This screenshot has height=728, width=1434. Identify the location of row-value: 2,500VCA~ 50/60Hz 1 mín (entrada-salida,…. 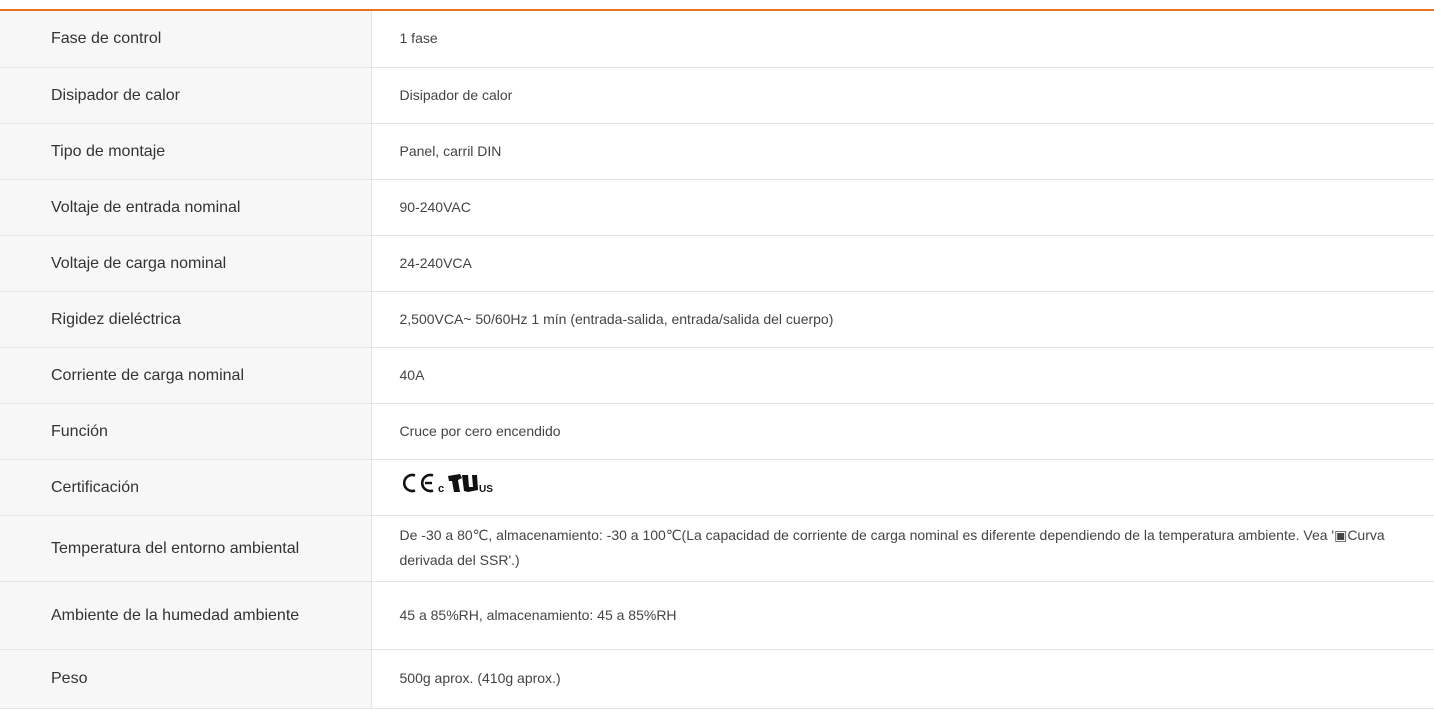
(902, 319).